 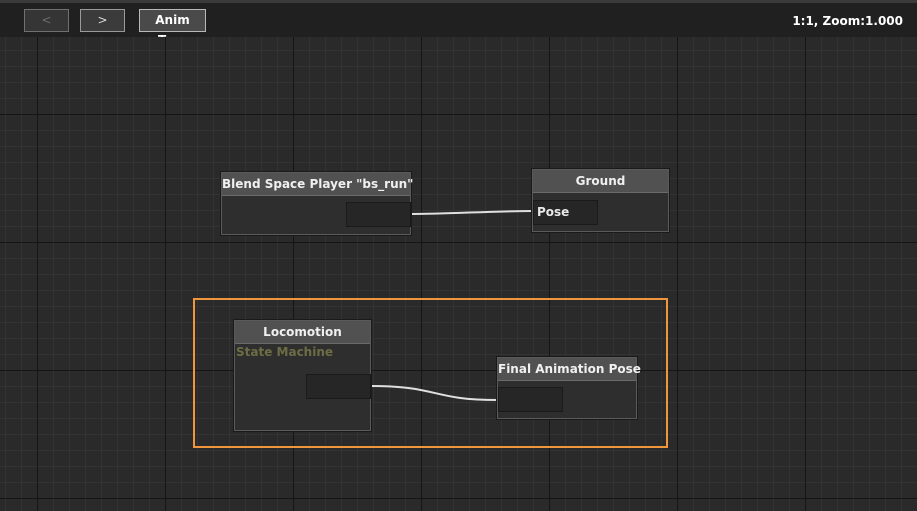 I want to click on node-title: Final Animation Pose, so click(x=569, y=369).